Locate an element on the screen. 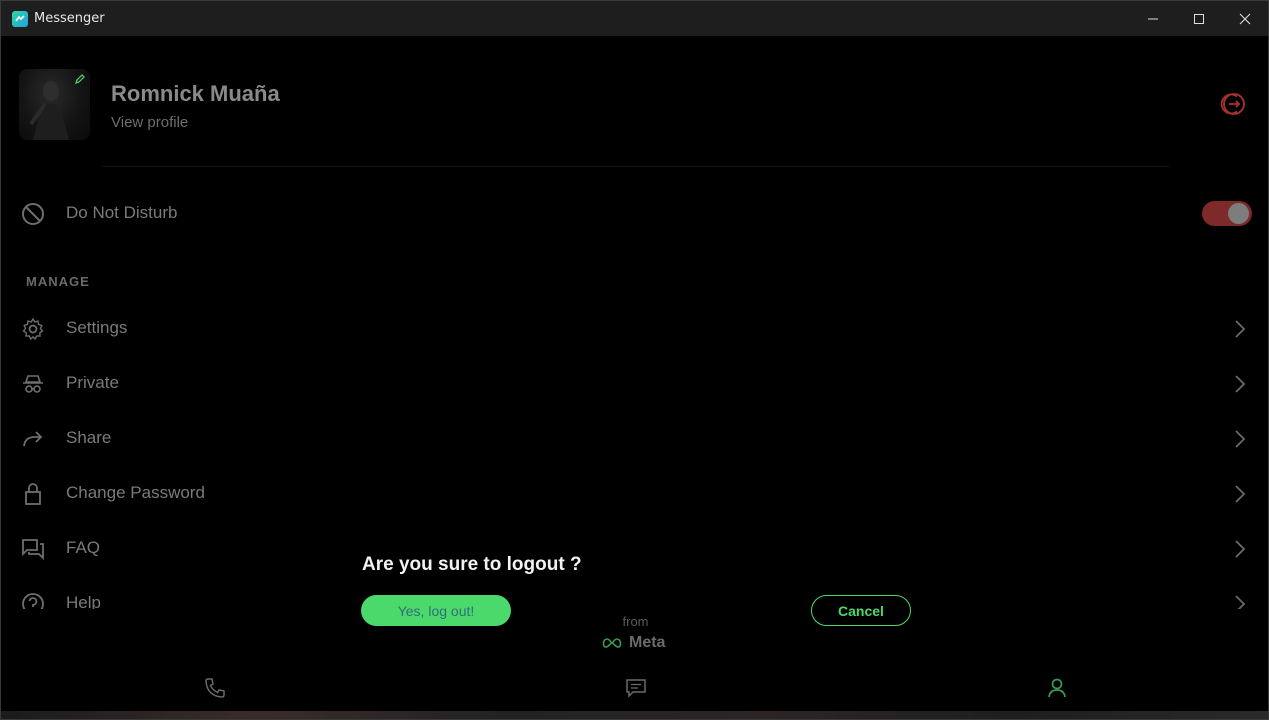 The width and height of the screenshot is (1269, 720). menu-item-label: FAQ is located at coordinates (83, 547).